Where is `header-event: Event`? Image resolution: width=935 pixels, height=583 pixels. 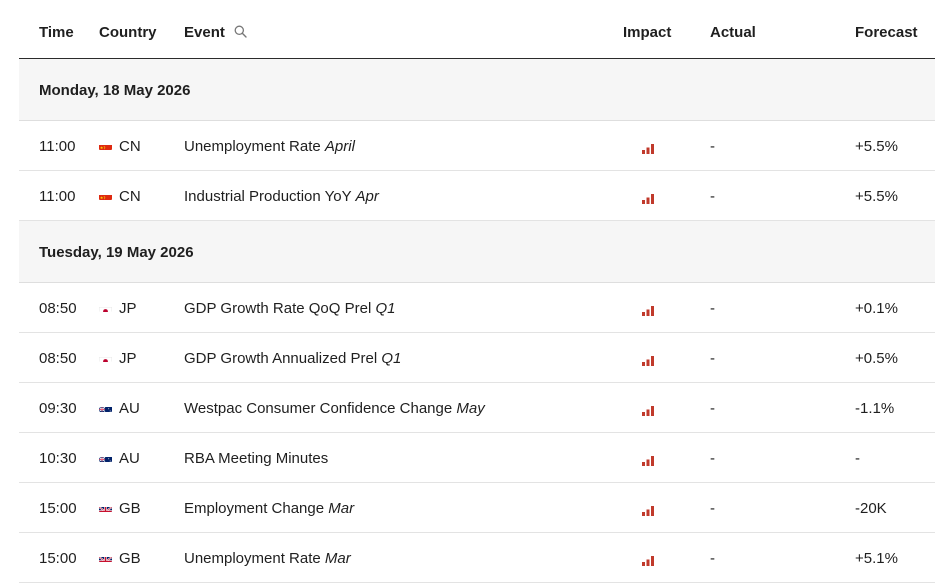 header-event: Event is located at coordinates (215, 32).